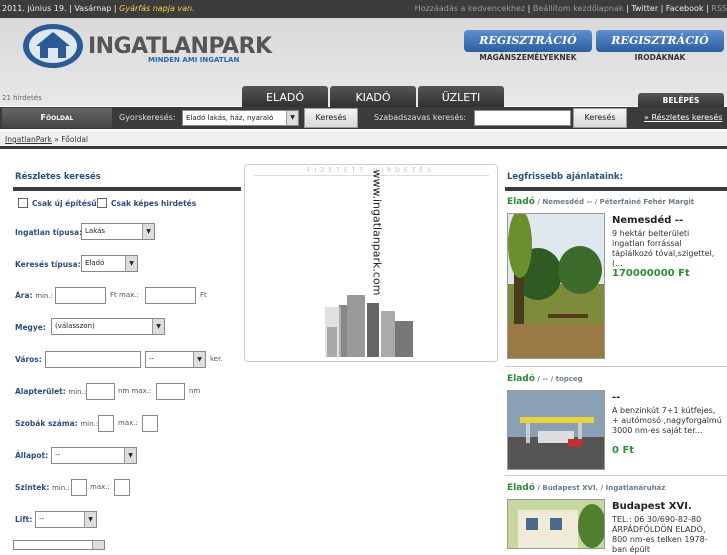 The height and width of the screenshot is (555, 727). Describe the element at coordinates (42, 487) in the screenshot. I see `floors-label: Szintek: min.:` at that location.